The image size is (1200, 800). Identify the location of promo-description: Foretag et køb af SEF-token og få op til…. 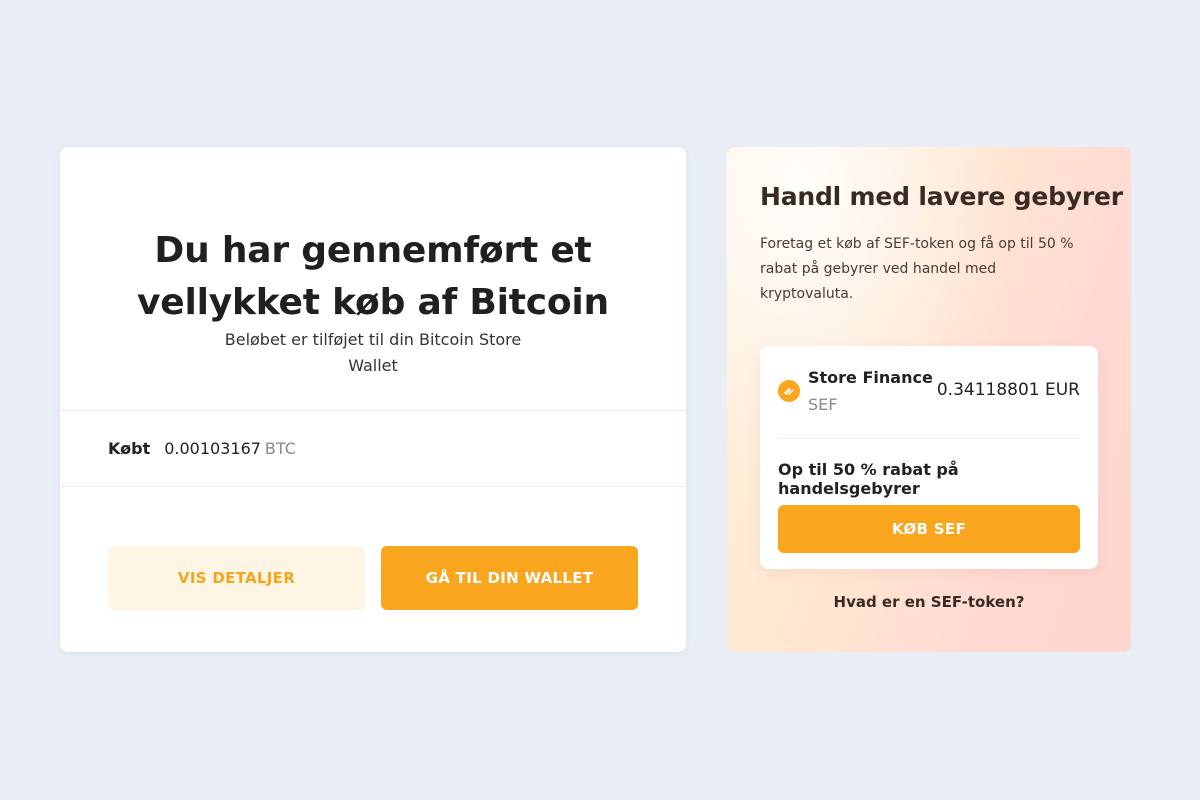
(917, 269).